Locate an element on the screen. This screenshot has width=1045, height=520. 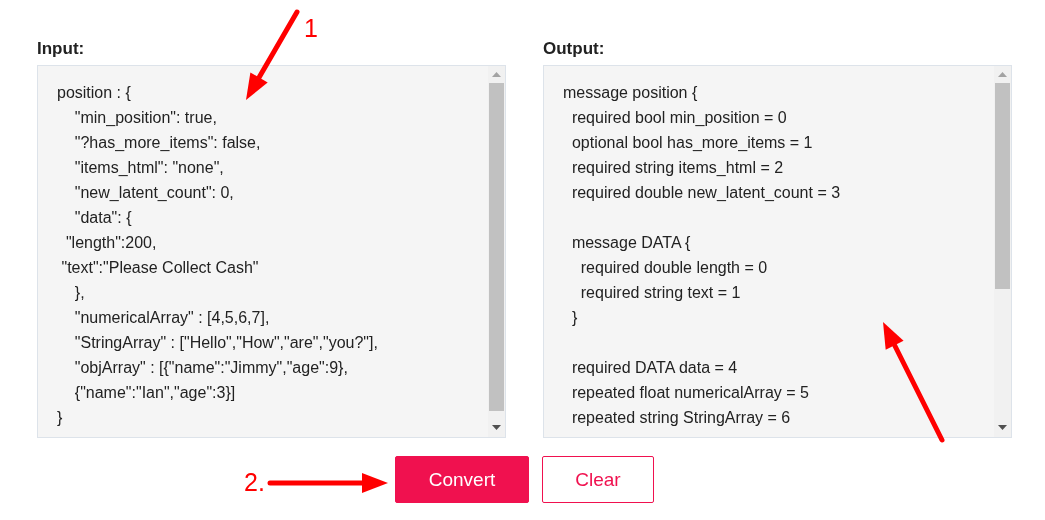
panel-label: Output: is located at coordinates (574, 49).